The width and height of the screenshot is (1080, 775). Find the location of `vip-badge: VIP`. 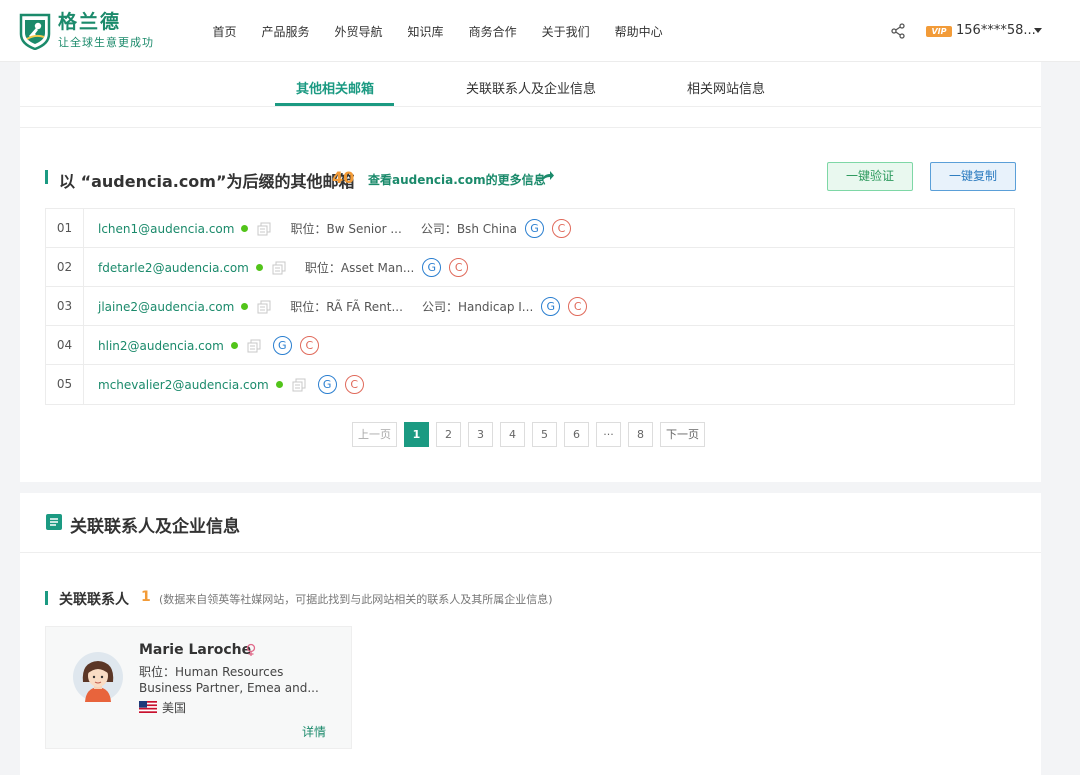

vip-badge: VIP is located at coordinates (939, 31).